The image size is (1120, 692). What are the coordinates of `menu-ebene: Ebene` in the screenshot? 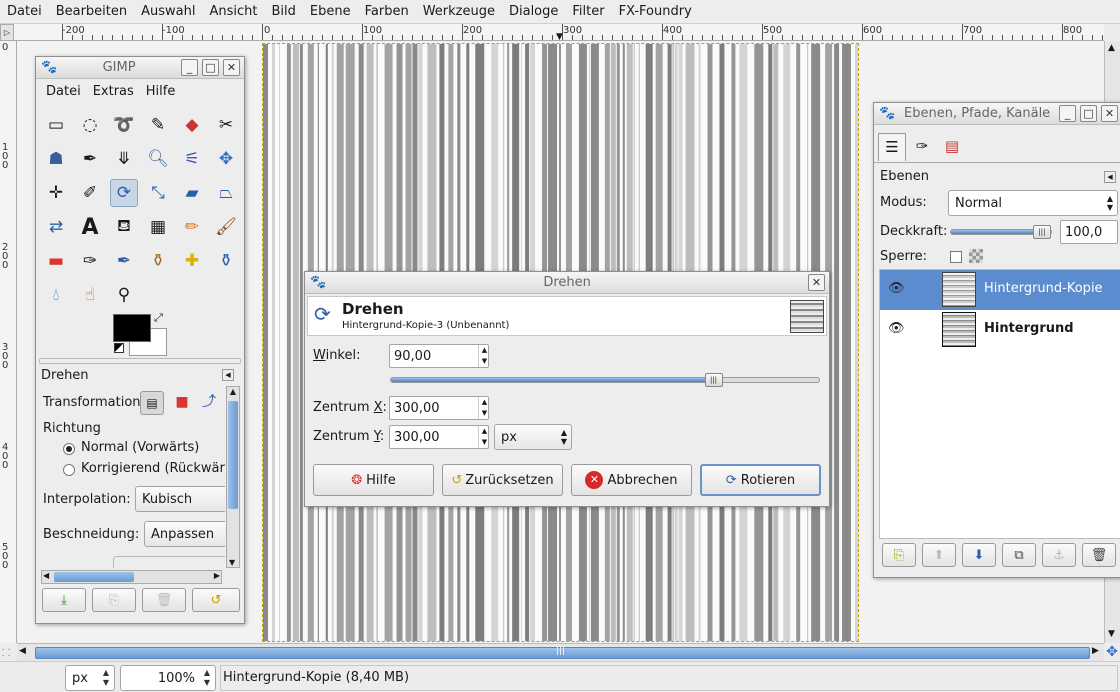 It's located at (330, 11).